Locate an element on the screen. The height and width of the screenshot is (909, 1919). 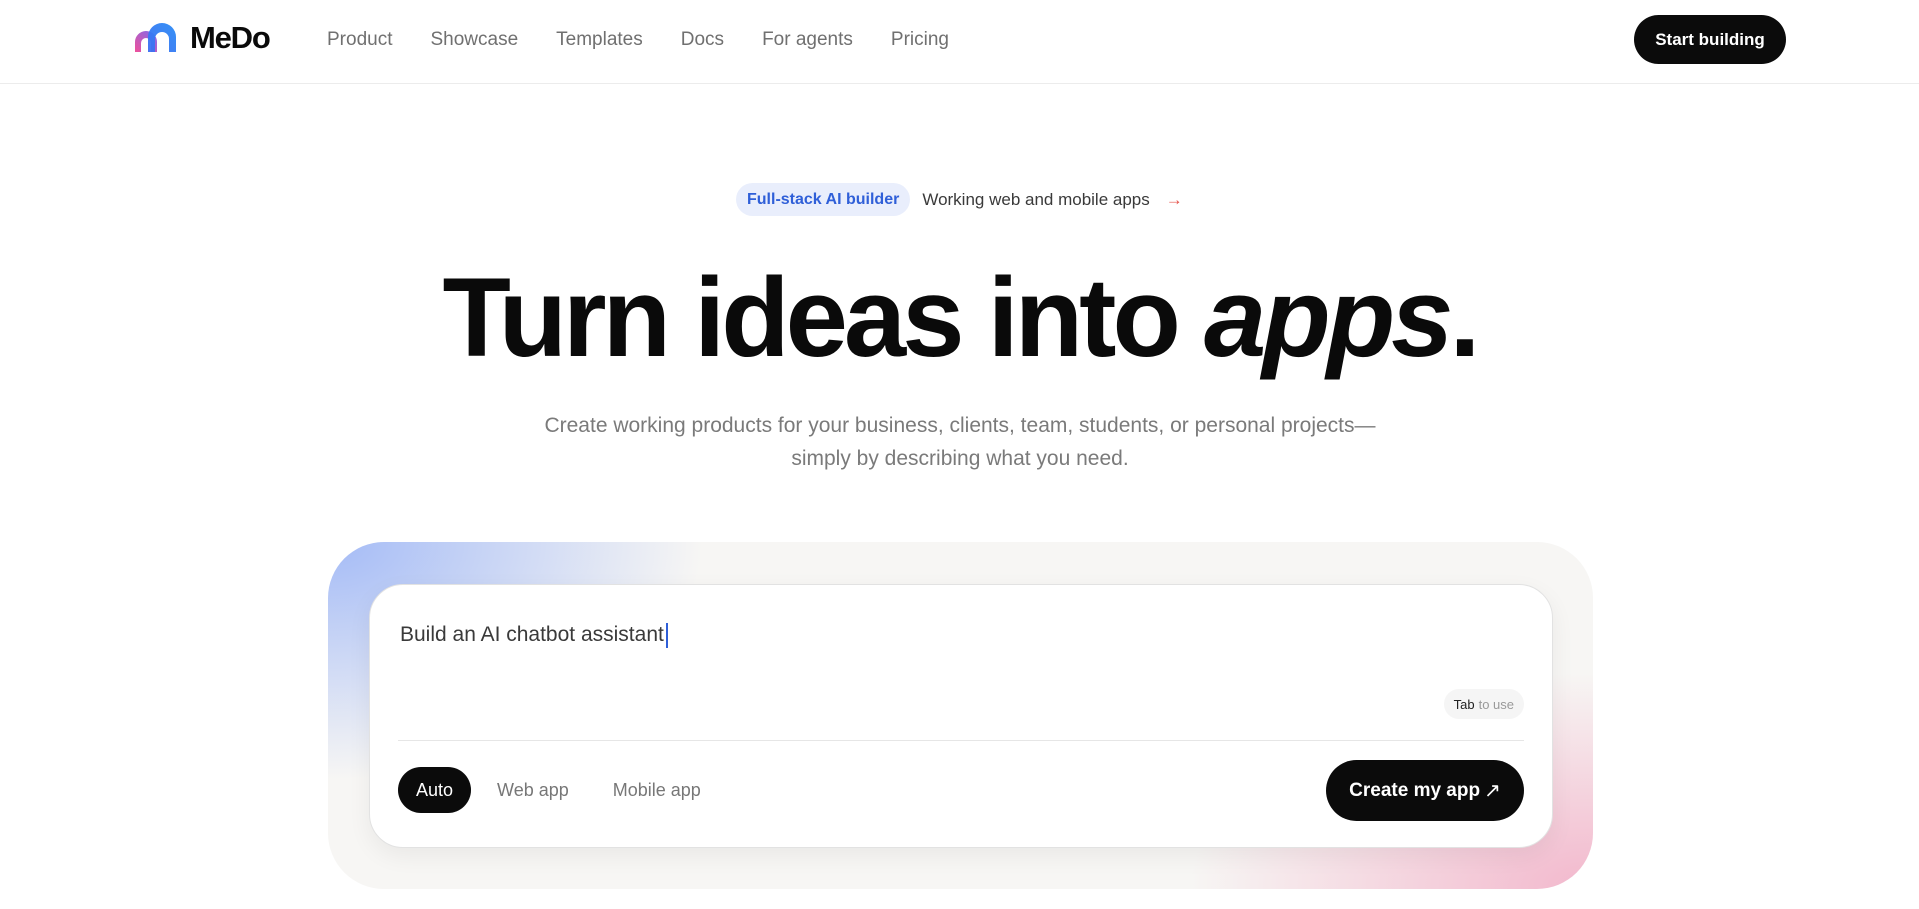
hero-title-main: Turn ideas into is located at coordinates (811, 317).